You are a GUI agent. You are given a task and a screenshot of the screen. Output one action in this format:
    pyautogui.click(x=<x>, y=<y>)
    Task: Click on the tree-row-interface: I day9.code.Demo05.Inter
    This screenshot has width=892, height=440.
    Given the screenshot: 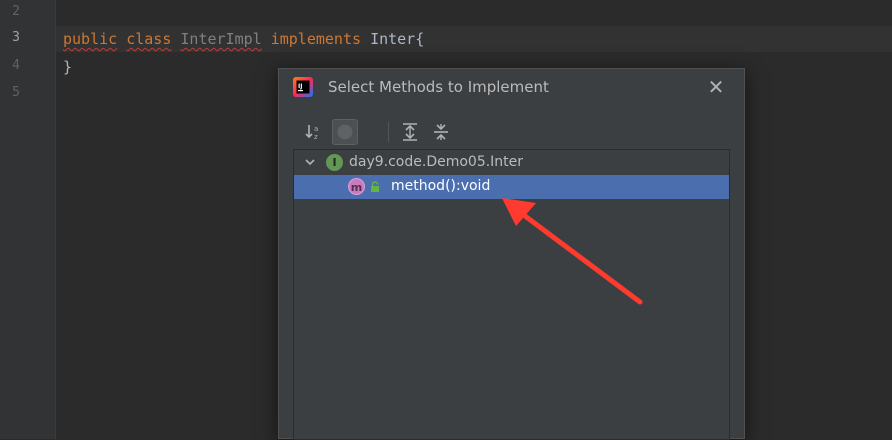 What is the action you would take?
    pyautogui.click(x=511, y=163)
    